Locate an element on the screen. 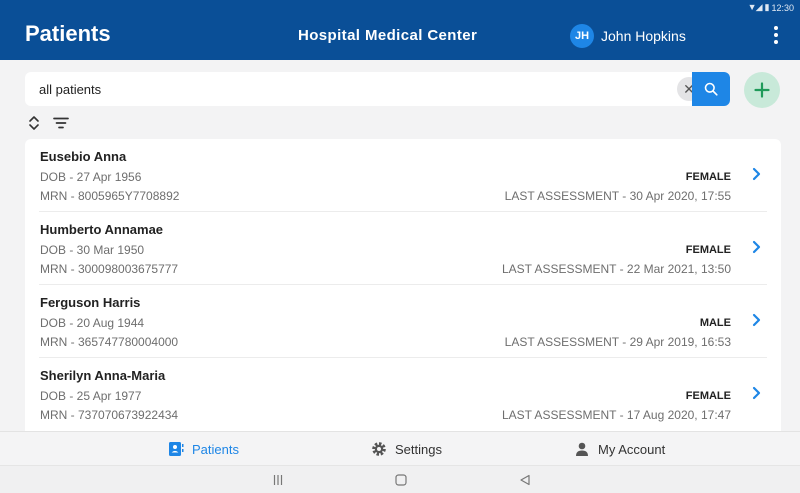 This screenshot has height=493, width=800. nav-patients: Patients is located at coordinates (203, 449).